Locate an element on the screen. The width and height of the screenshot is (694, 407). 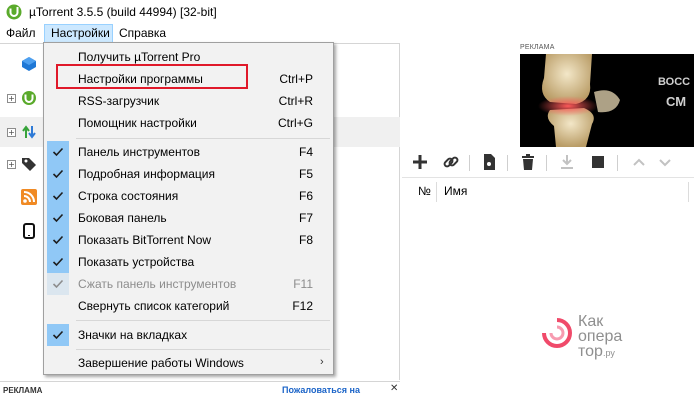
sidebar-item-devices is located at coordinates (22, 229).